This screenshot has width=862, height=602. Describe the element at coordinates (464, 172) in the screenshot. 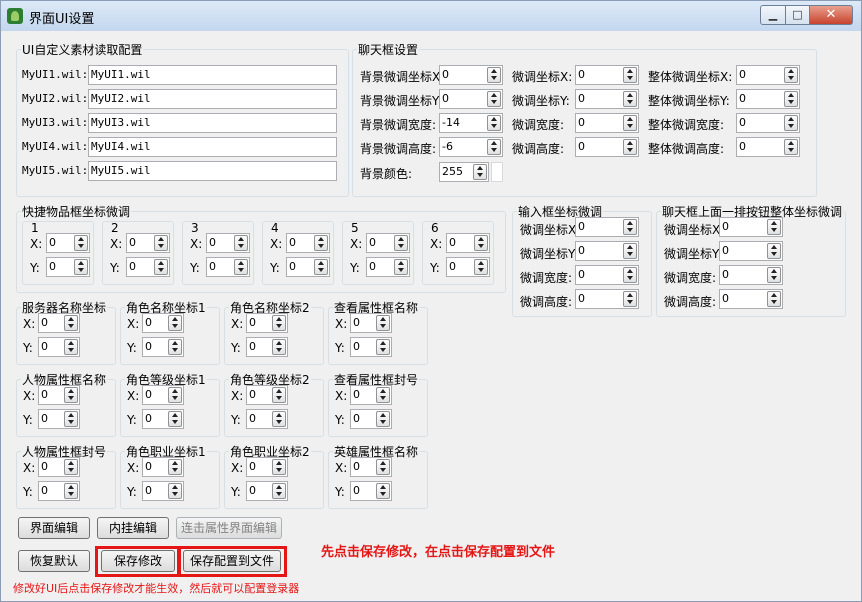

I see `chat-bg-color-spinner: 255` at that location.